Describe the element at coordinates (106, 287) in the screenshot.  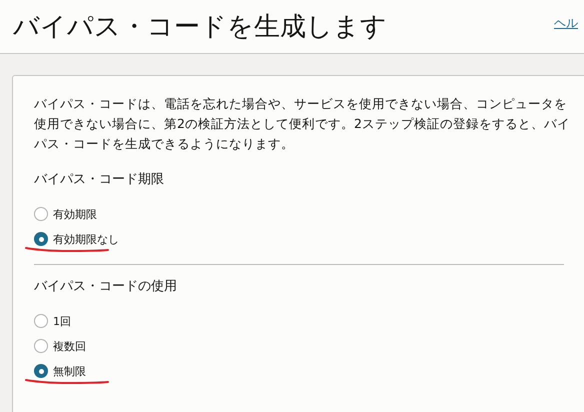
I see `section-heading: バイパス・コードの使用` at that location.